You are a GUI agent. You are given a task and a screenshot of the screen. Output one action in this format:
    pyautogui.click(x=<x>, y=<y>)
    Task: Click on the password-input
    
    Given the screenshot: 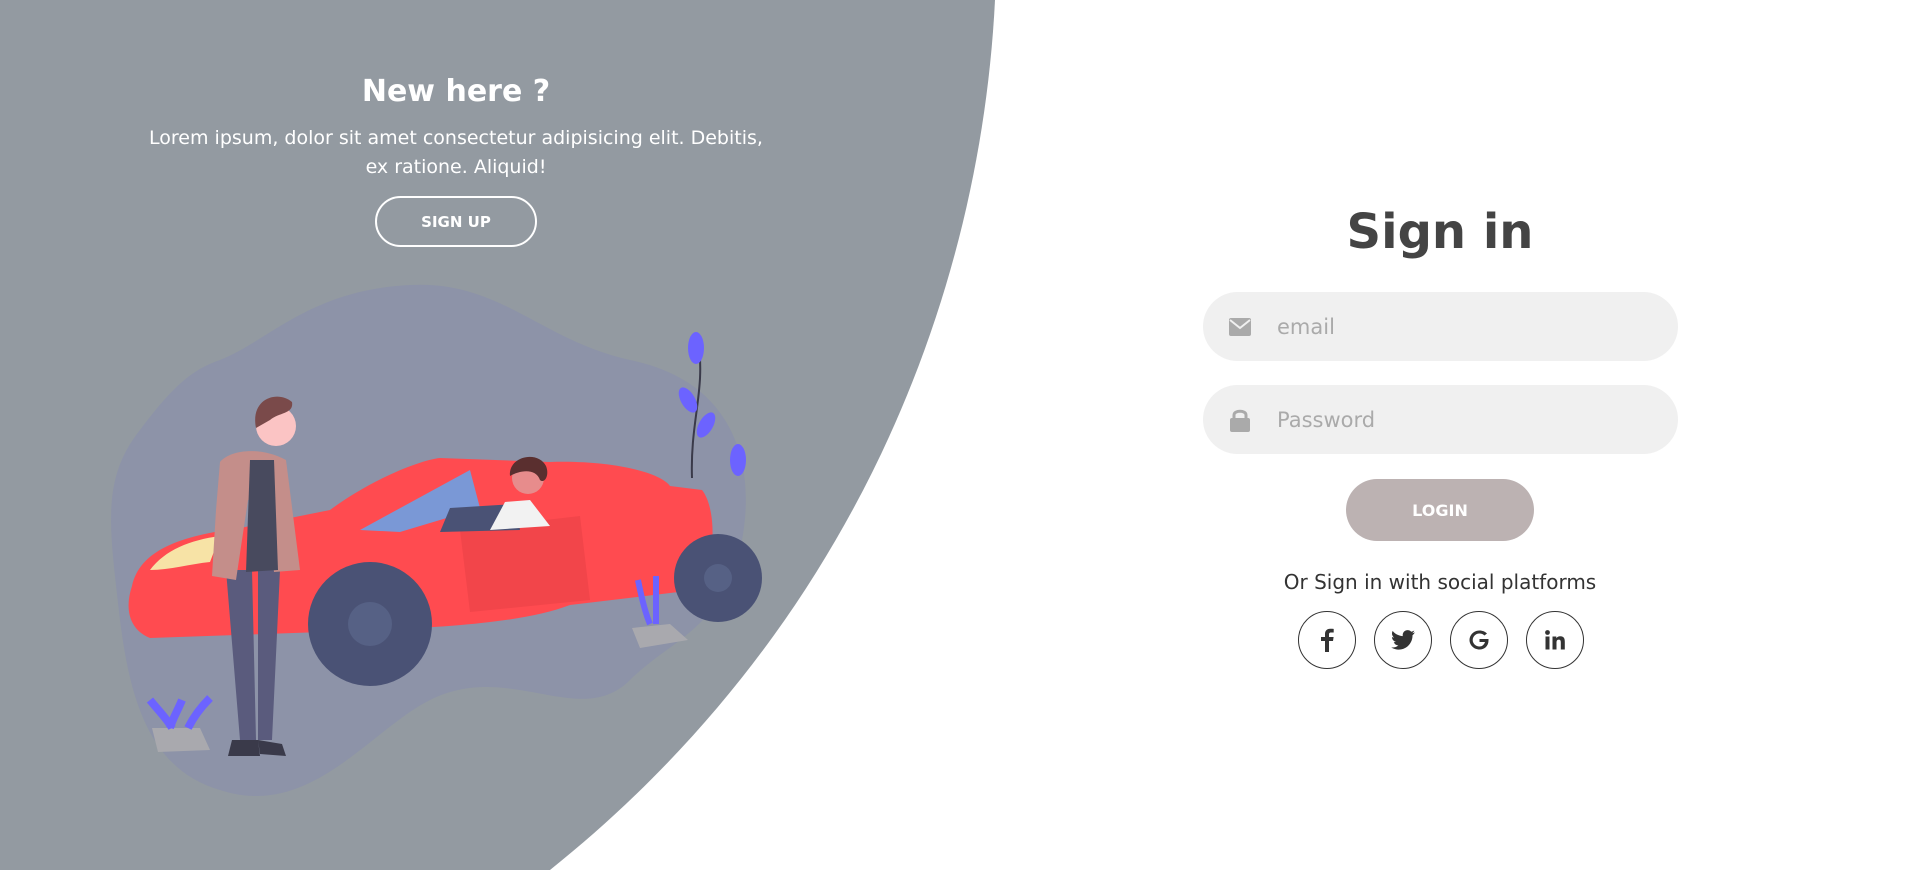 What is the action you would take?
    pyautogui.click(x=1477, y=419)
    